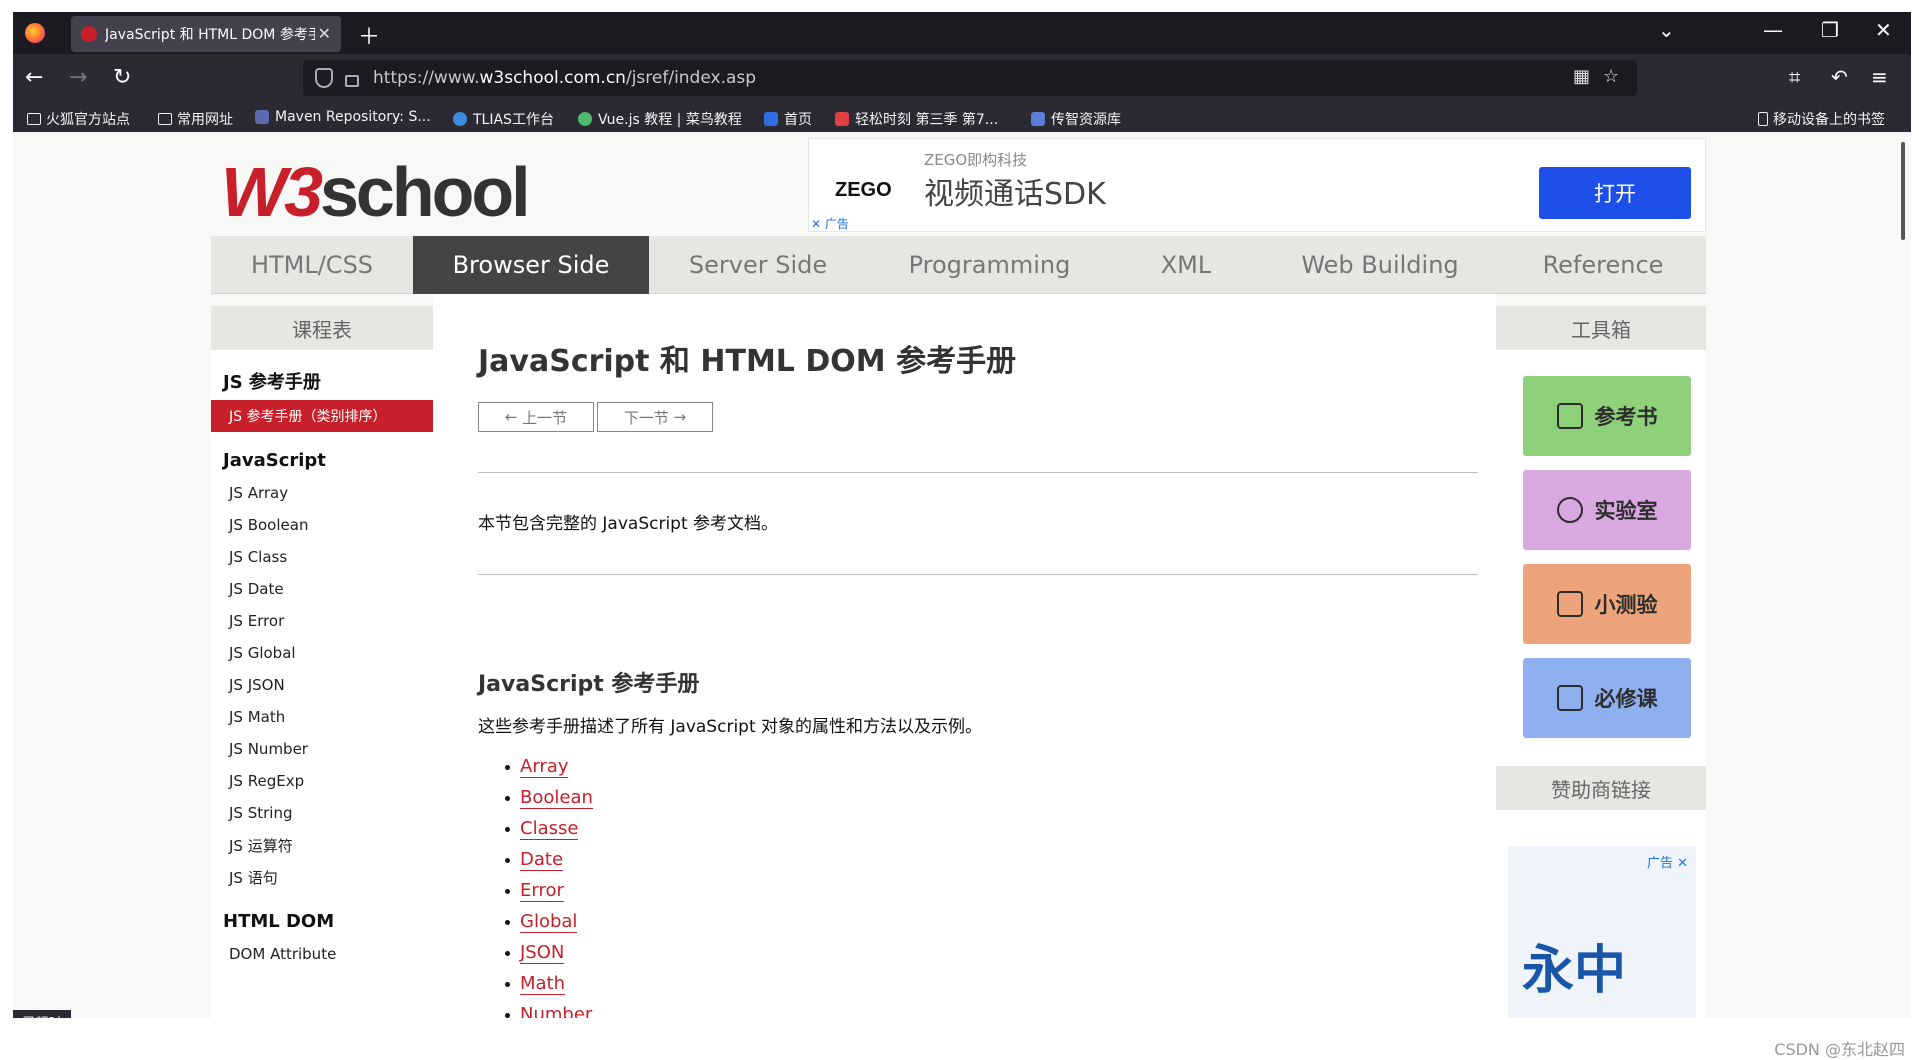 Image resolution: width=1919 pixels, height=1060 pixels. Describe the element at coordinates (1607, 604) in the screenshot. I see `tool-quiz: 小测验` at that location.